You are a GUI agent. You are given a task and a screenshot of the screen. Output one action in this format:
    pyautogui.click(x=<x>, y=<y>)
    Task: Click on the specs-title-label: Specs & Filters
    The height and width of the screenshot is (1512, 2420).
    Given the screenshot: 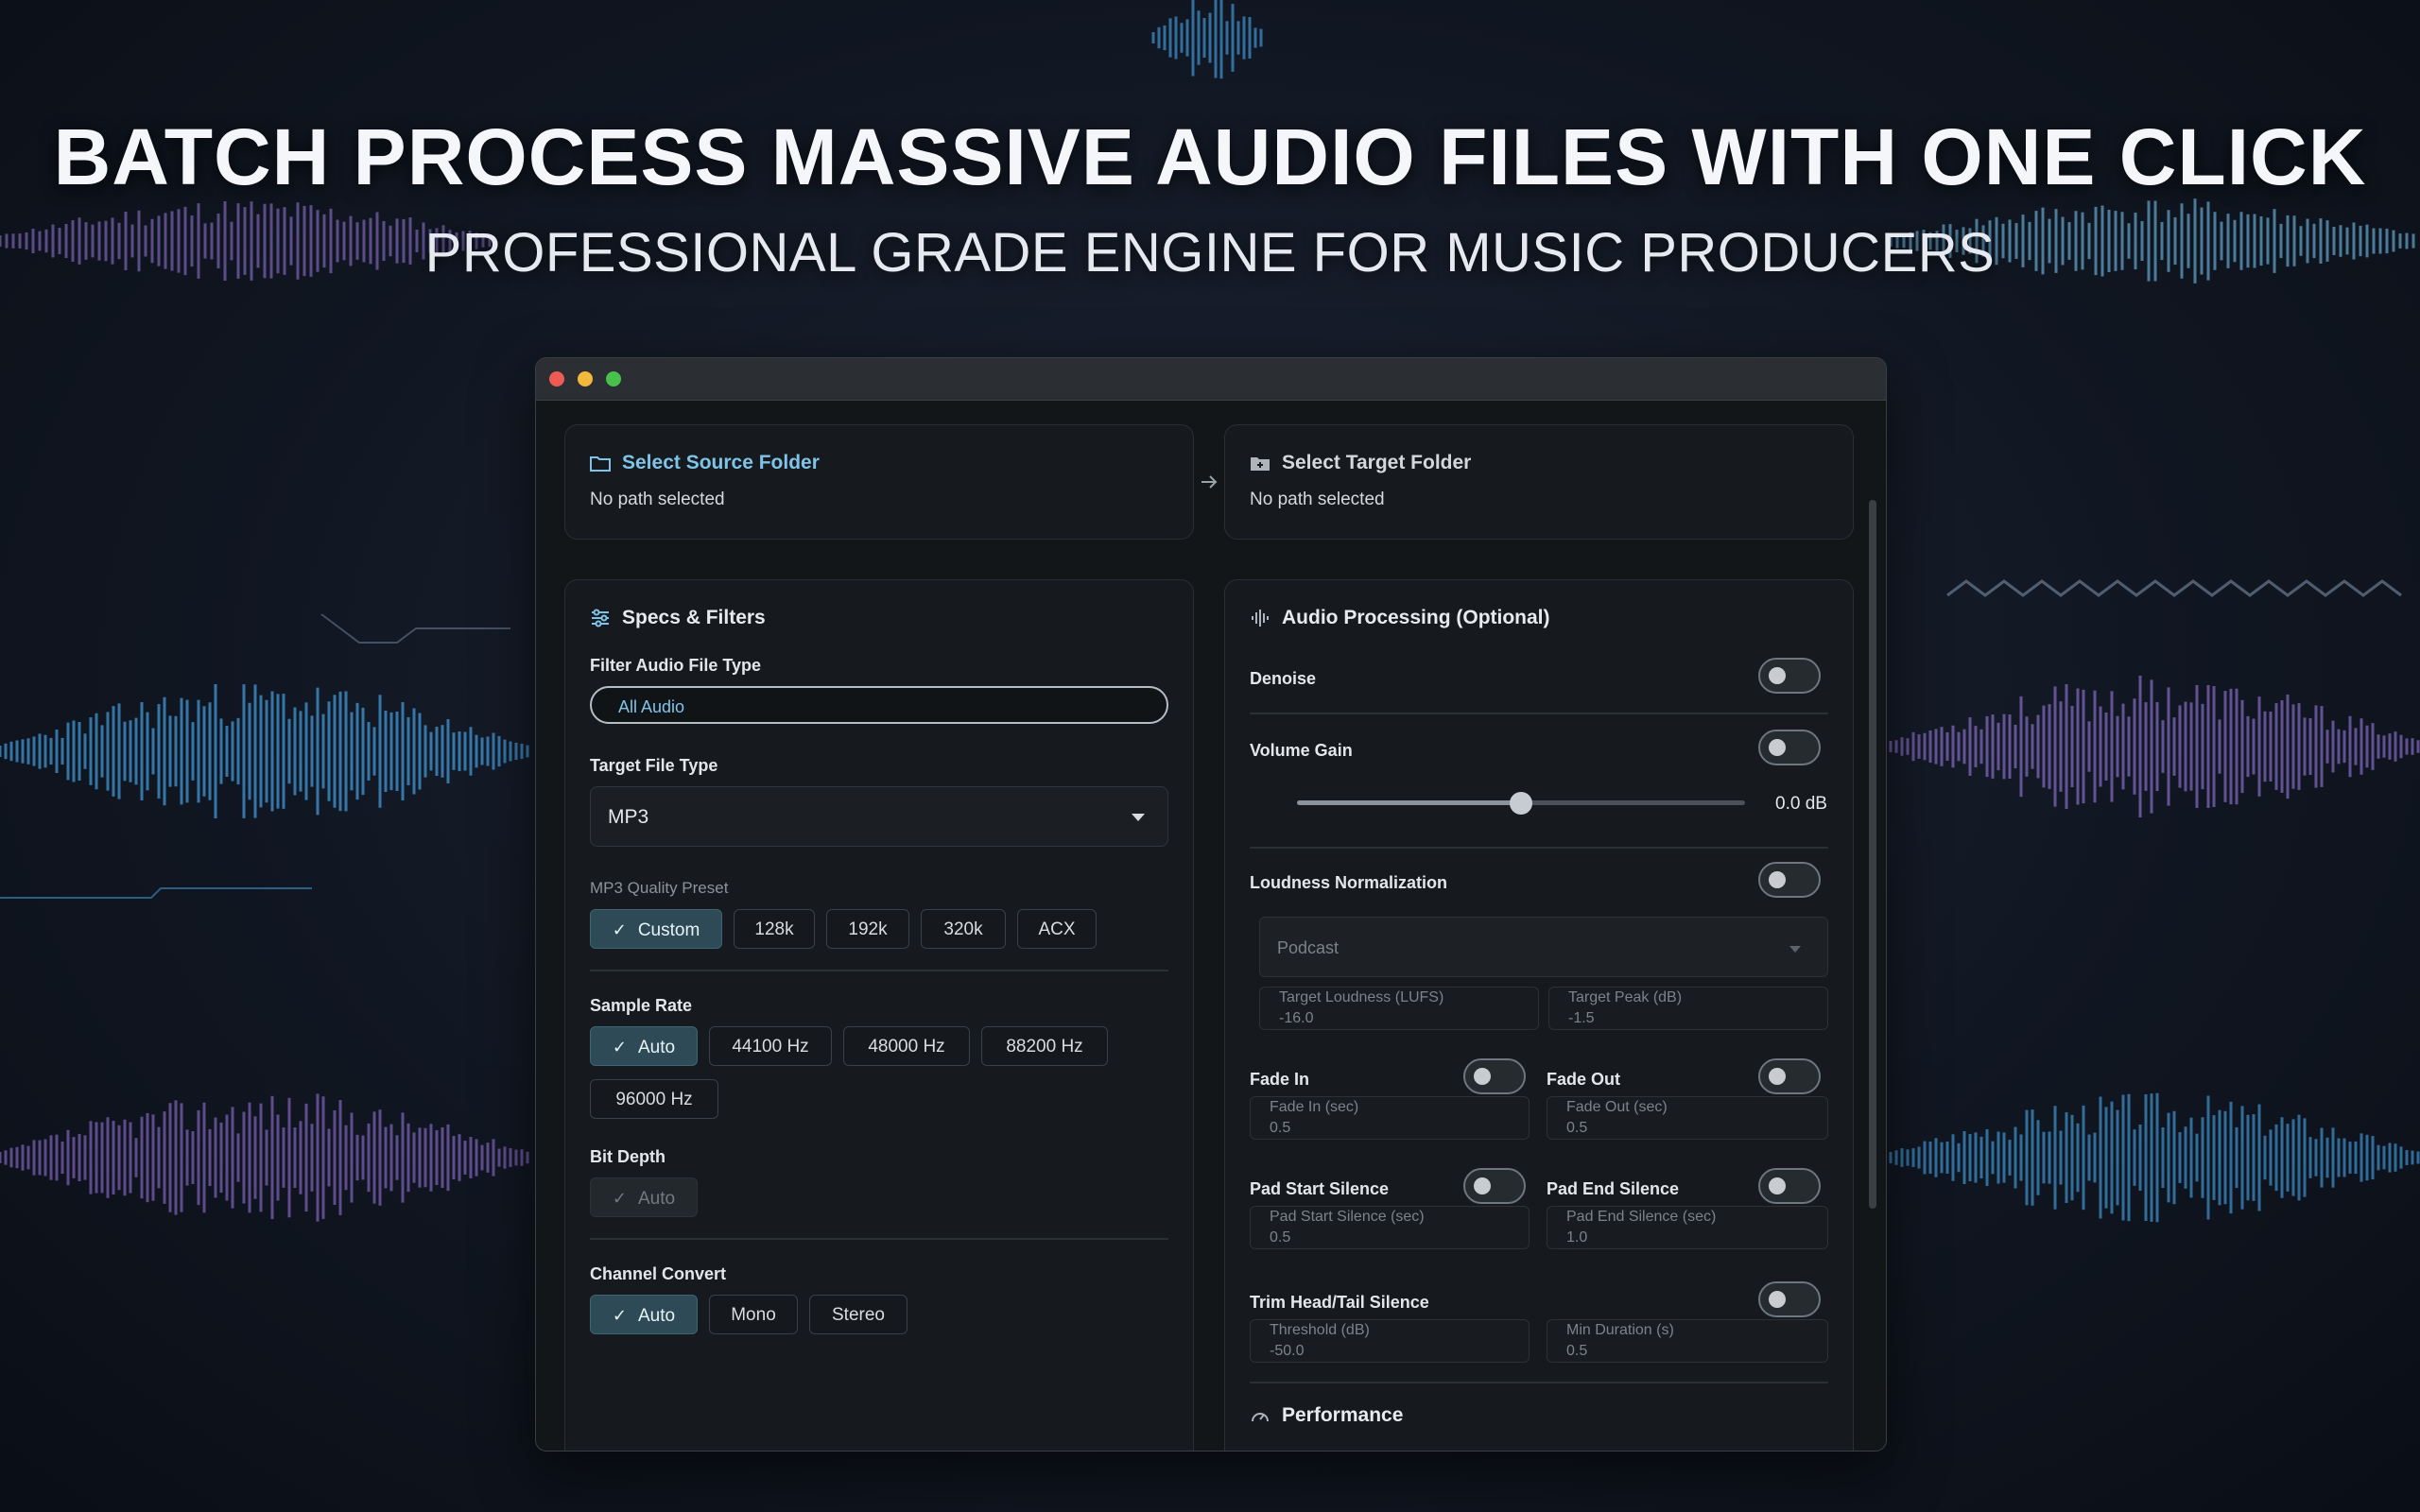 What is the action you would take?
    pyautogui.click(x=694, y=617)
    